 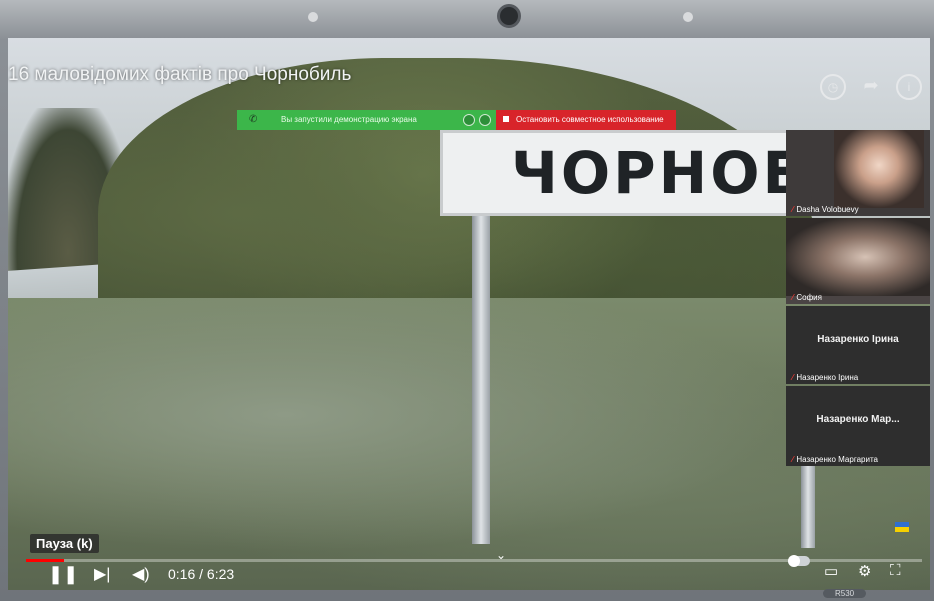 What do you see at coordinates (506, 119) in the screenshot?
I see `stop-icon` at bounding box center [506, 119].